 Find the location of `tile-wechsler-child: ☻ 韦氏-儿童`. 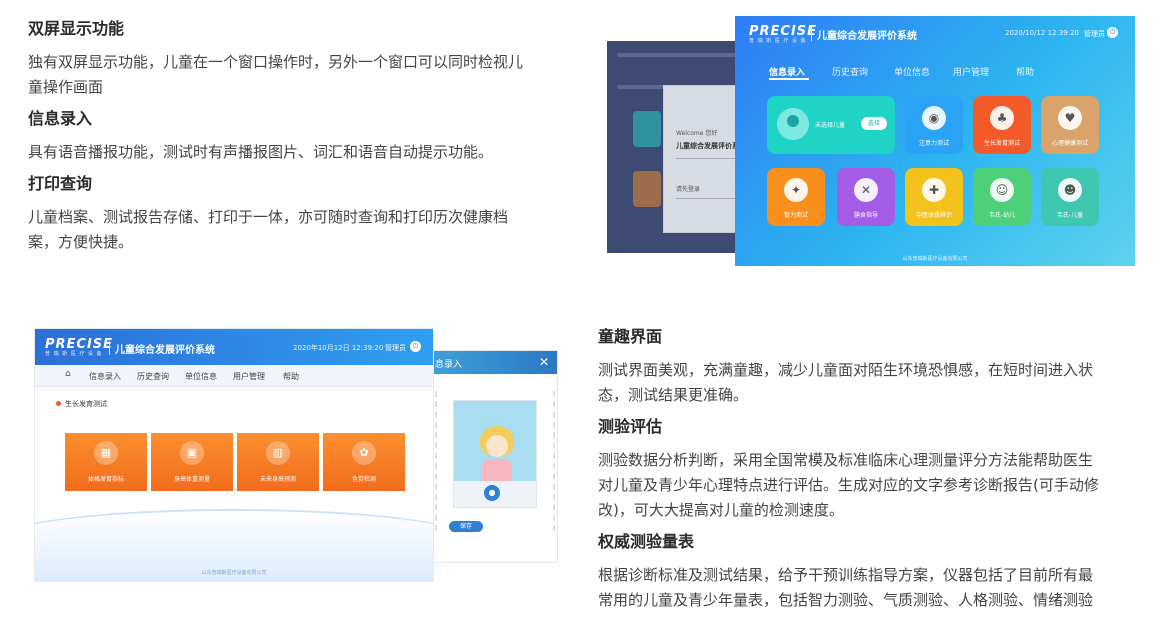

tile-wechsler-child: ☻ 韦氏-儿童 is located at coordinates (1070, 197).